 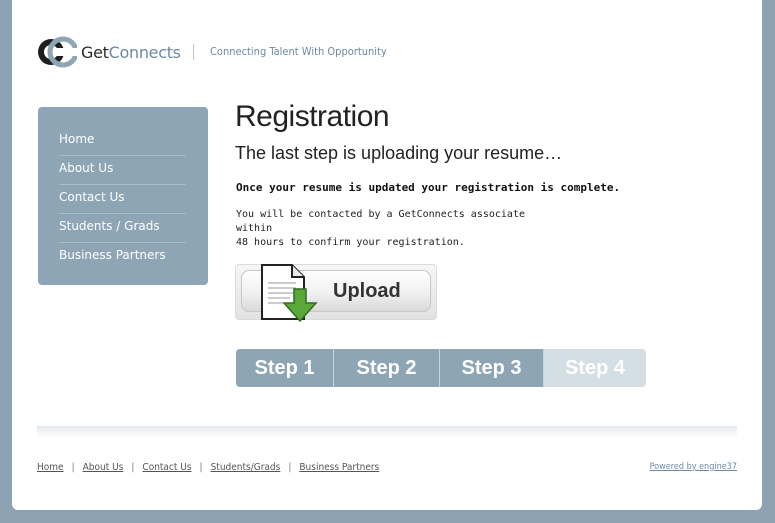 I want to click on sidebar-item-business-partners: Business Partners, so click(x=122, y=257).